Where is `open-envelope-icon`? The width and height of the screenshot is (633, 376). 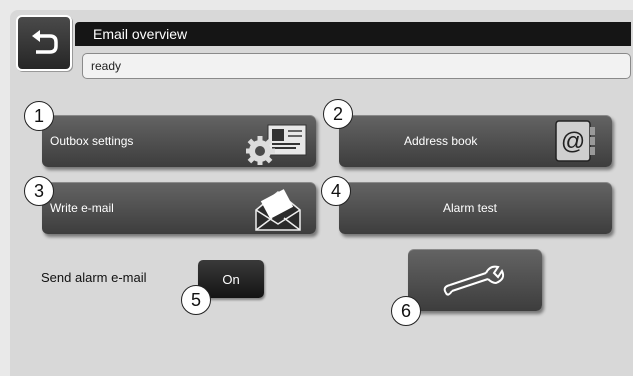
open-envelope-icon is located at coordinates (278, 210).